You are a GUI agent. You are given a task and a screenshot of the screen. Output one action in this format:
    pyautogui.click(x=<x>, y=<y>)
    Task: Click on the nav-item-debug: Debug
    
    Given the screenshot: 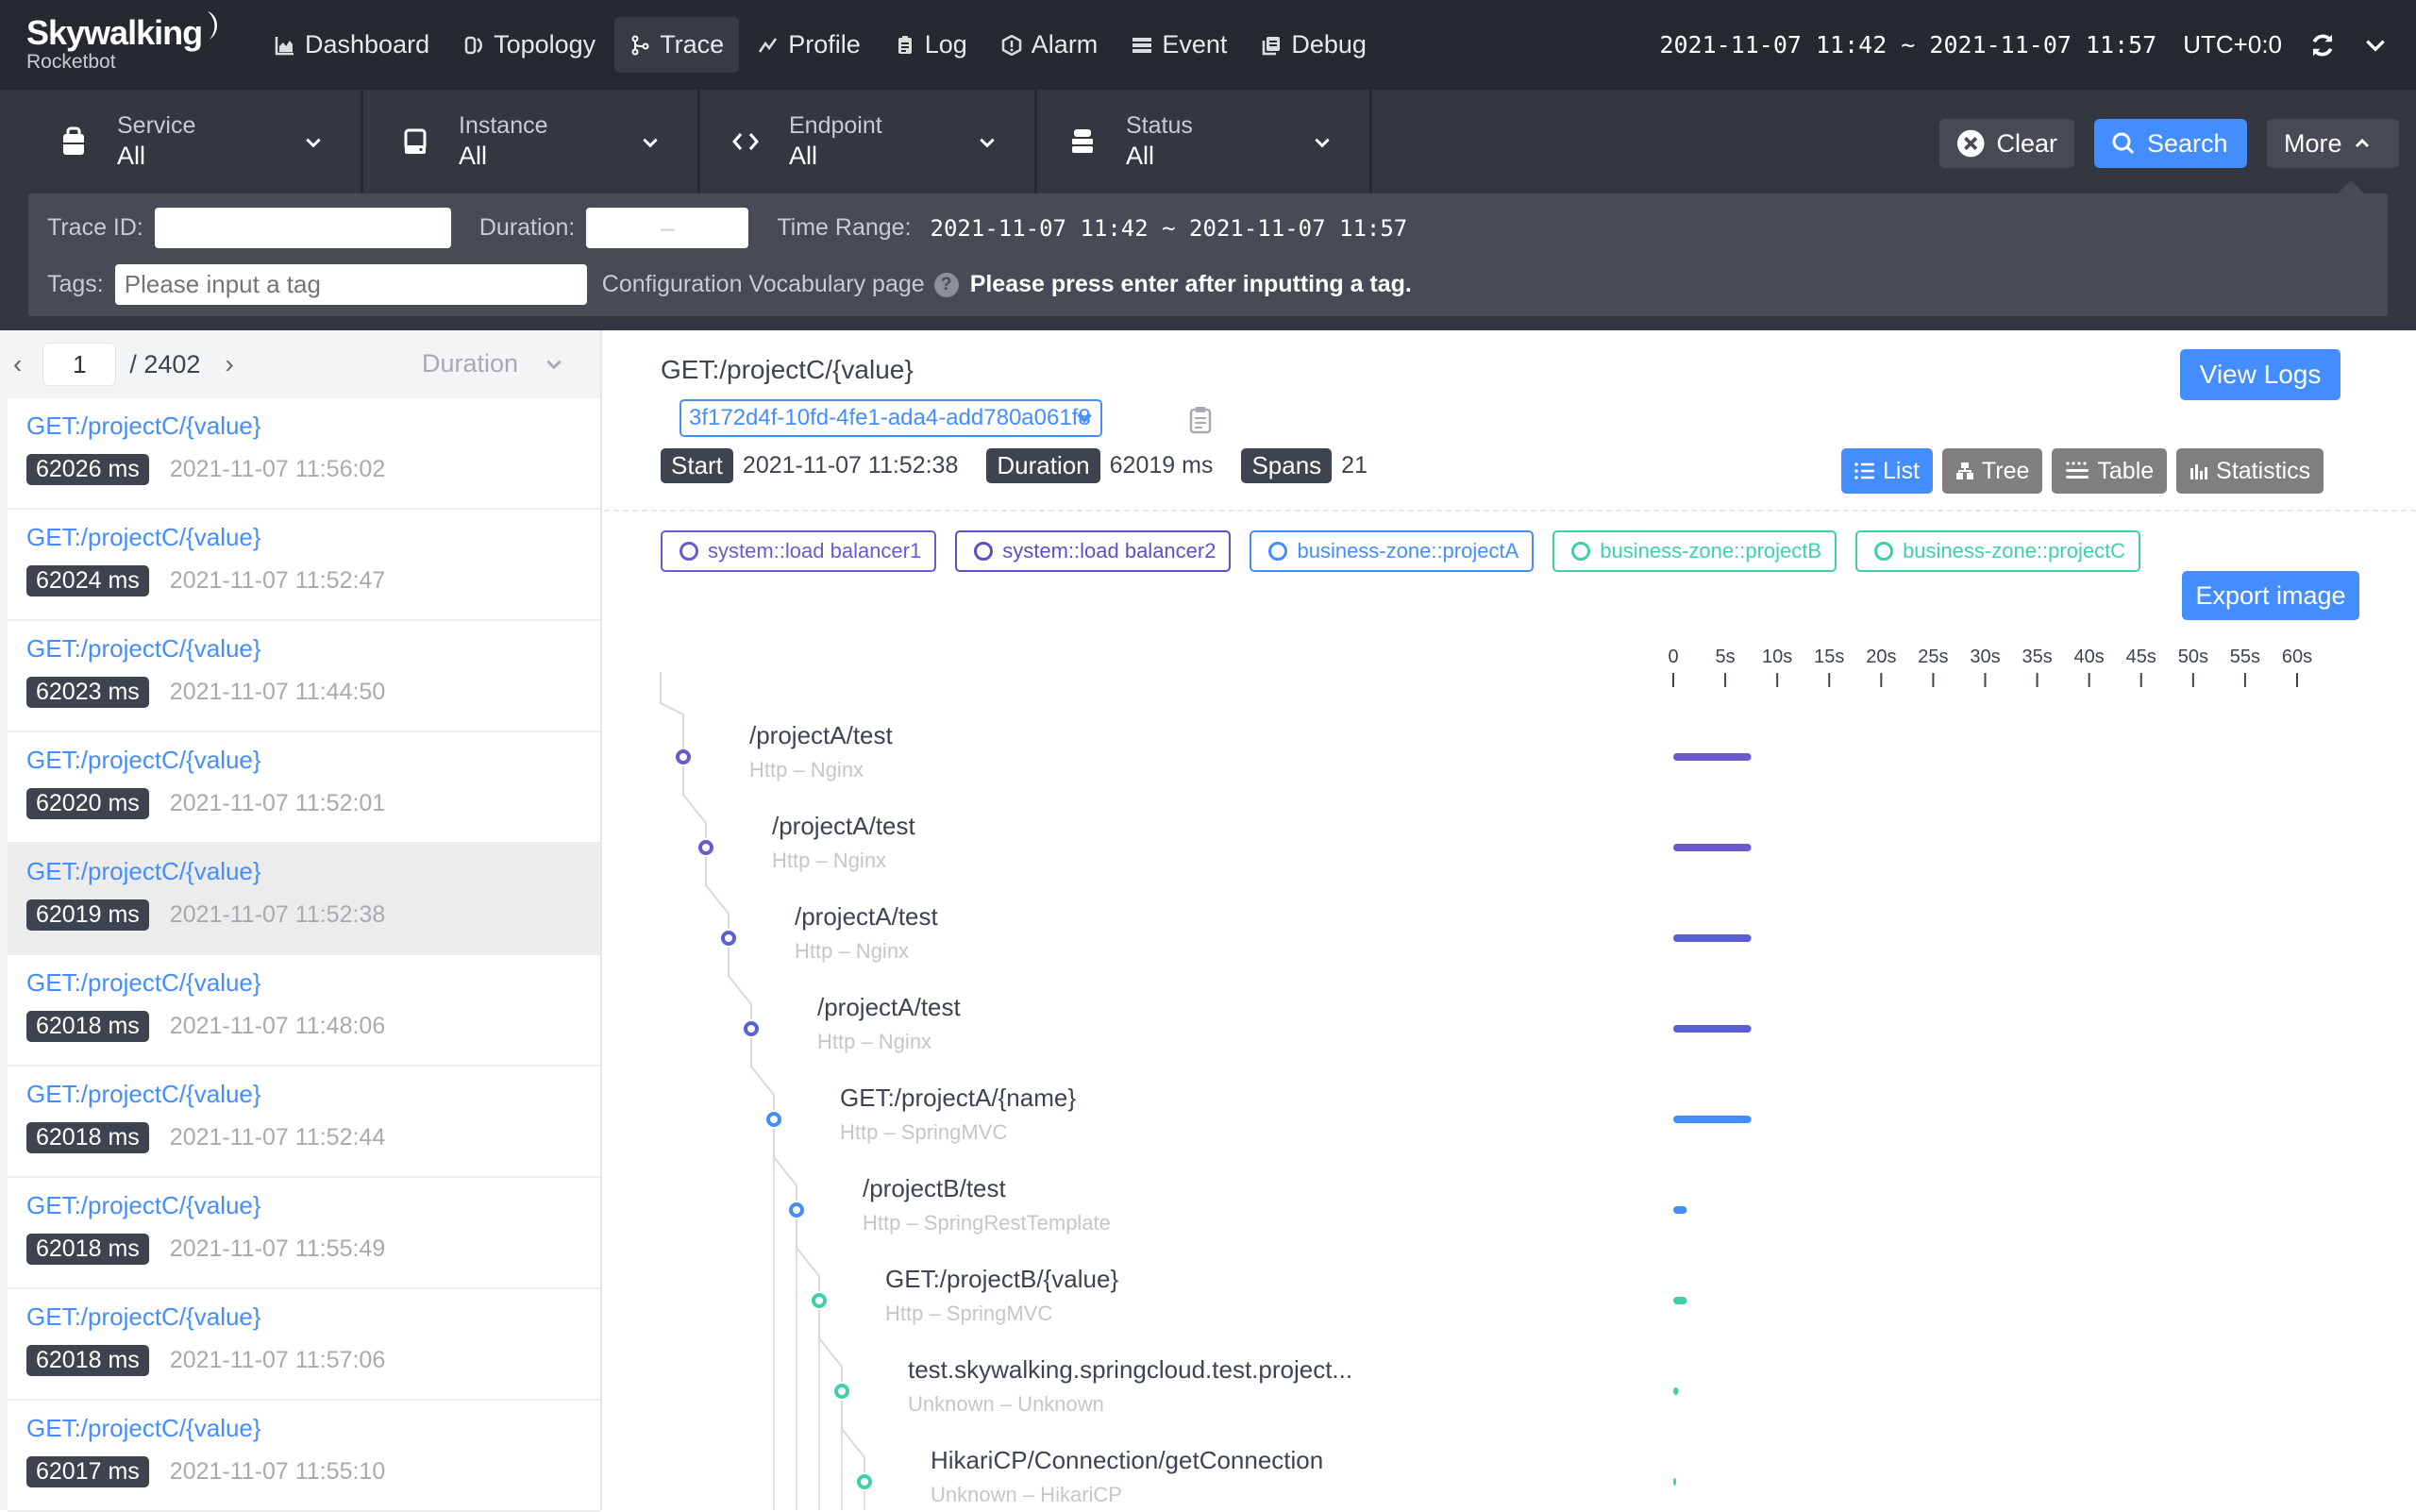 What is the action you would take?
    pyautogui.click(x=1314, y=45)
    